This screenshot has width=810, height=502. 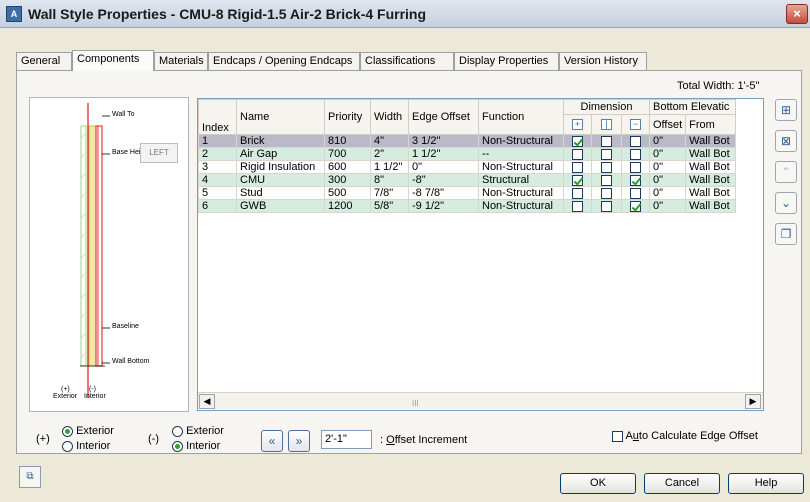 What do you see at coordinates (506, 61) in the screenshot?
I see `tab-display-properties: Display Properties` at bounding box center [506, 61].